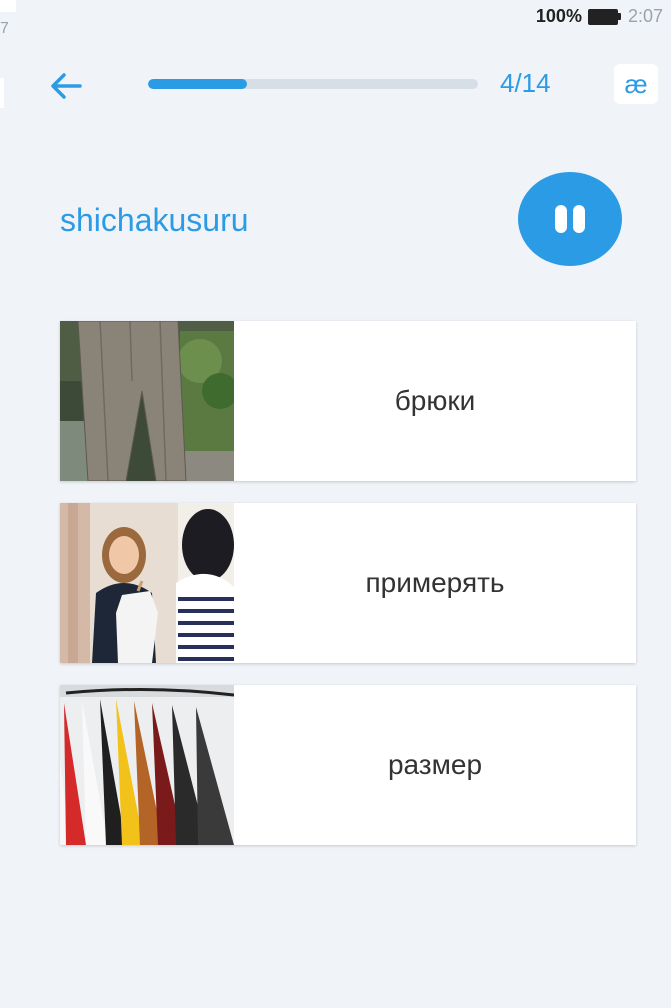 The height and width of the screenshot is (1008, 671). Describe the element at coordinates (147, 401) in the screenshot. I see `option-image-trousers` at that location.